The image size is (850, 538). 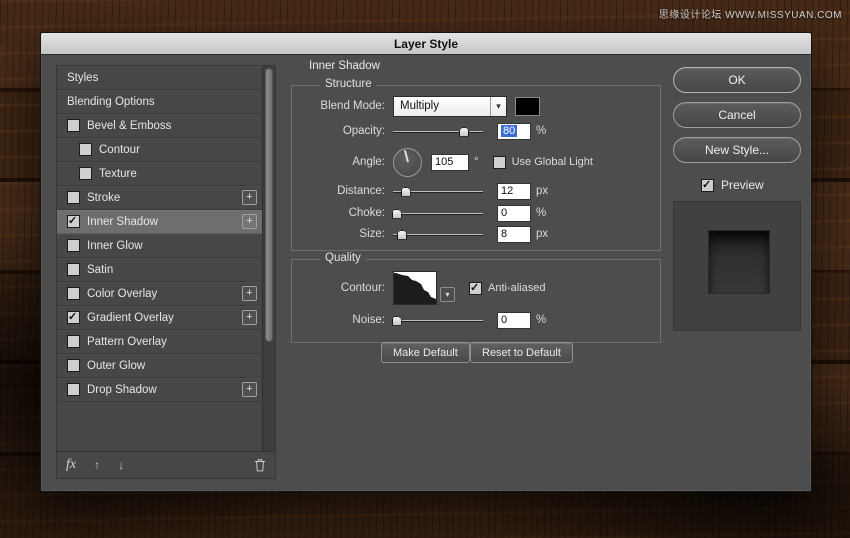 I want to click on quality-group: Quality Contour: ▾ Anti-aliased Noise:, so click(x=476, y=297).